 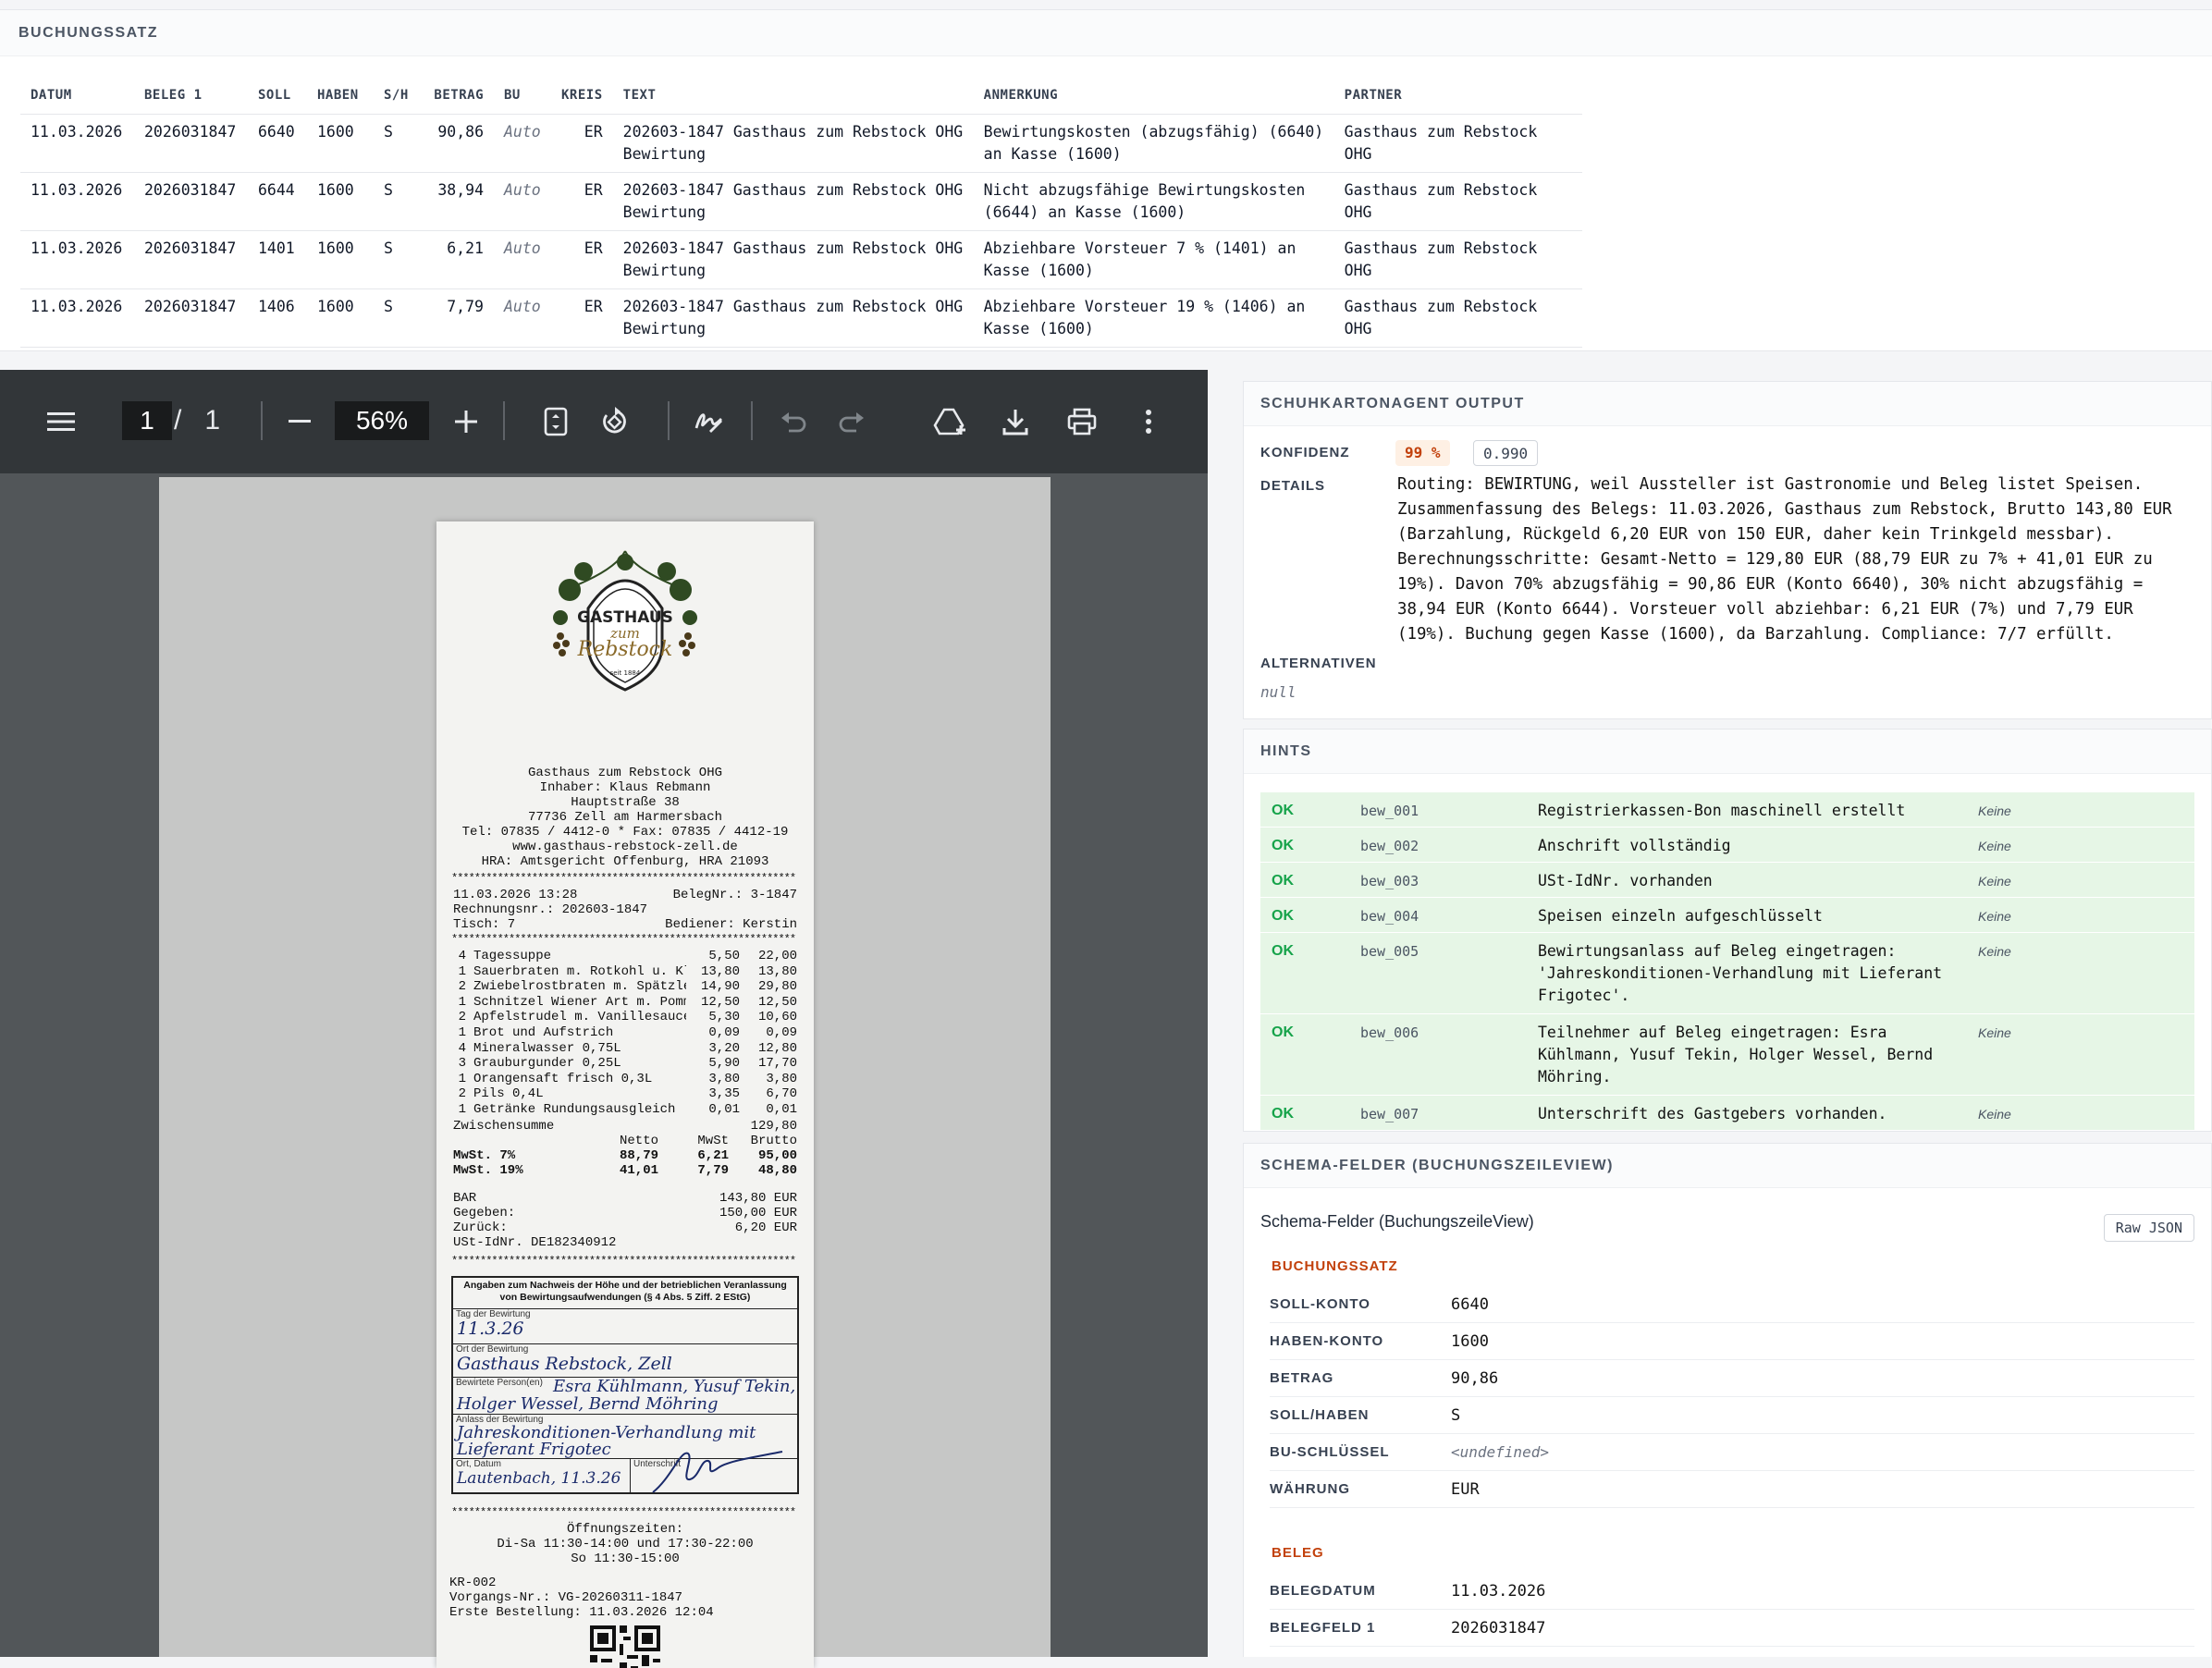 What do you see at coordinates (462, 1078) in the screenshot?
I see `receipt-item-q: 1` at bounding box center [462, 1078].